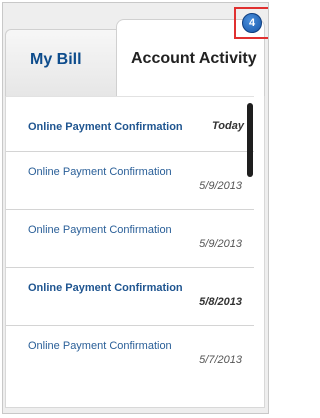 The image size is (320, 418). I want to click on list-item: Online Payment Confirmation Today, so click(130, 123).